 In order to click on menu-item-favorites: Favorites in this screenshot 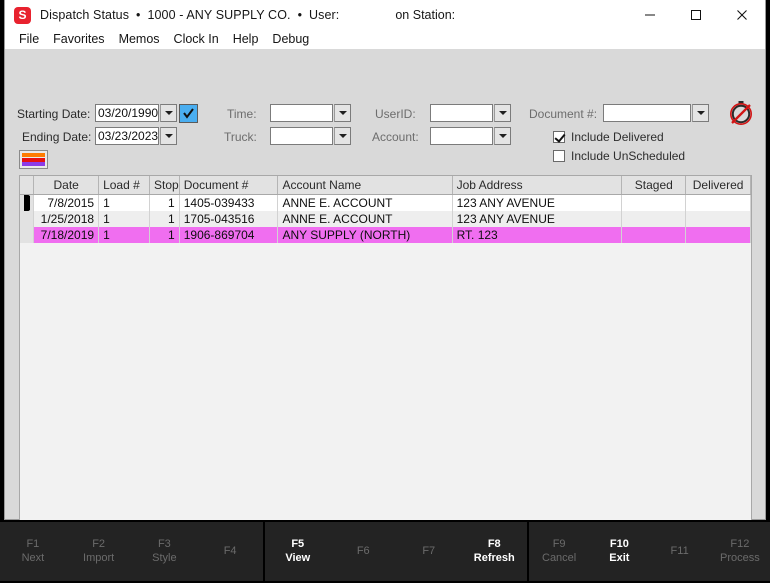, I will do `click(78, 39)`.